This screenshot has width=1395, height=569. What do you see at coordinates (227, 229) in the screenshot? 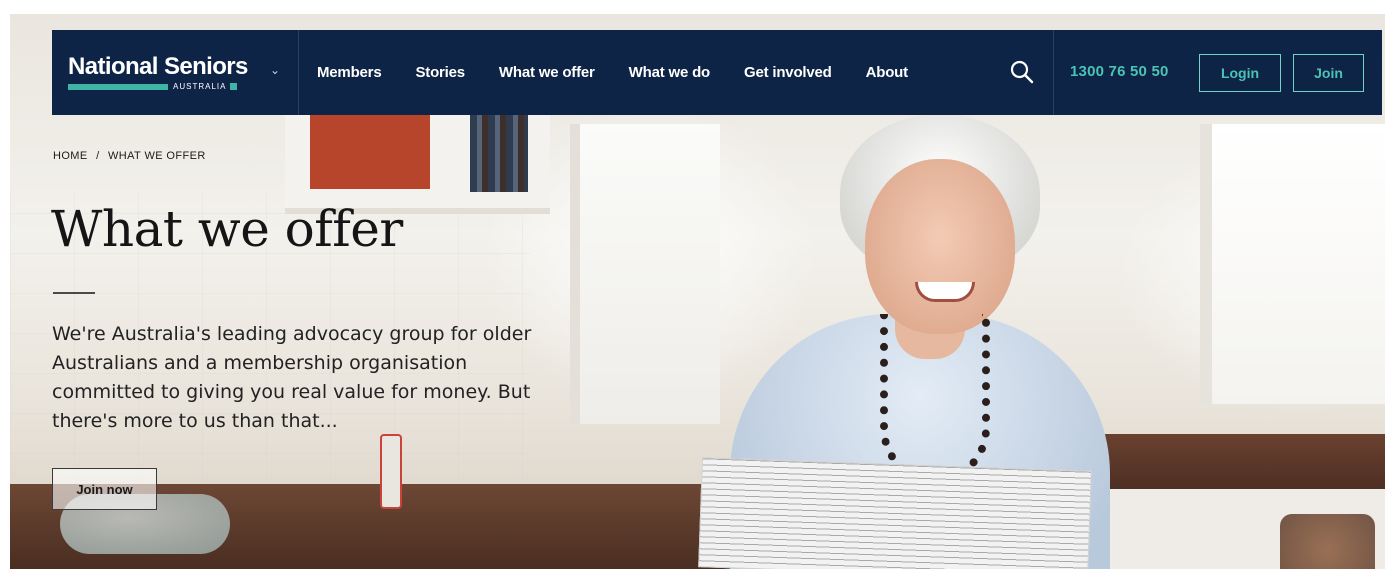
I see `page-title: What we offer` at bounding box center [227, 229].